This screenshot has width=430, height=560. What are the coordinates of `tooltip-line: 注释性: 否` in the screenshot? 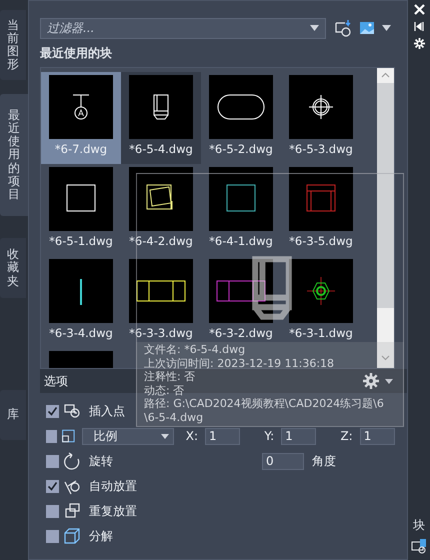 It's located at (170, 377).